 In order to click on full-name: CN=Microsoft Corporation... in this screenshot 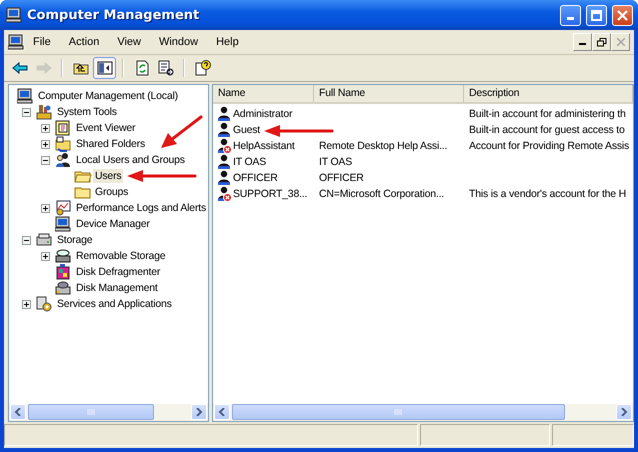, I will do `click(381, 194)`.